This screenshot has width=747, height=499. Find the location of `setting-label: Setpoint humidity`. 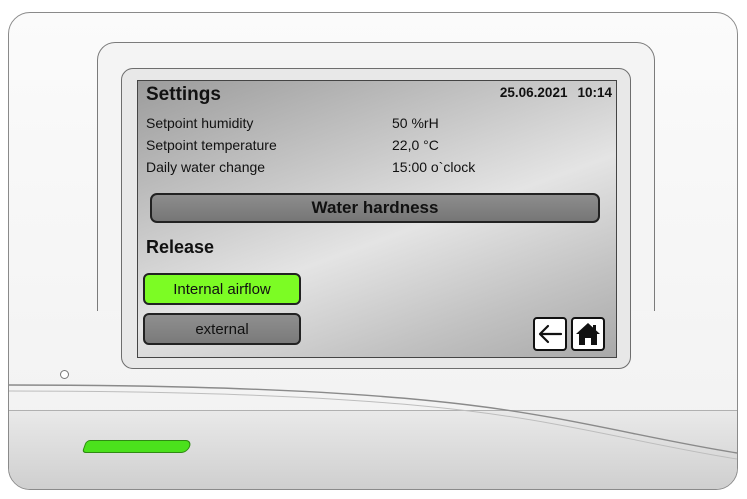

setting-label: Setpoint humidity is located at coordinates (200, 123).